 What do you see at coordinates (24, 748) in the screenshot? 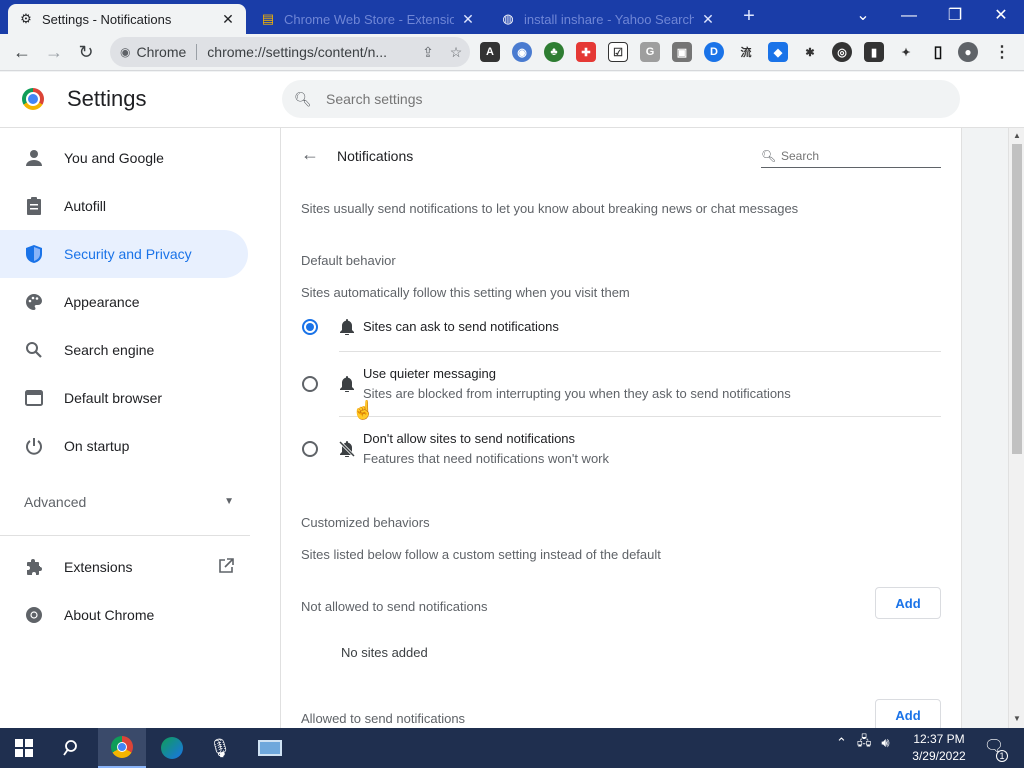
I see `start-button` at bounding box center [24, 748].